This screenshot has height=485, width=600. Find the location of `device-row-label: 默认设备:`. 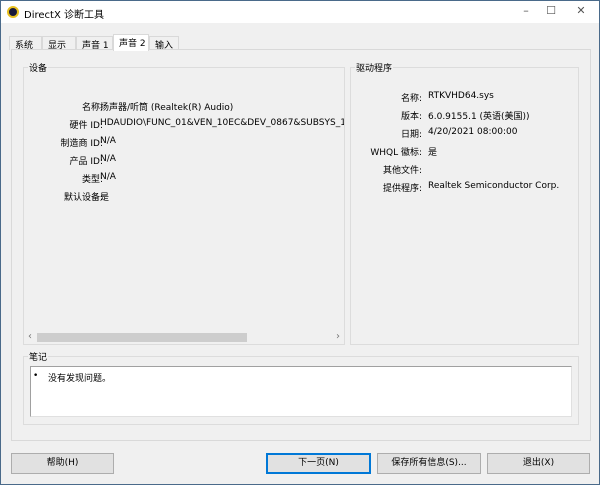

device-row-label: 默认设备: is located at coordinates (83, 198).